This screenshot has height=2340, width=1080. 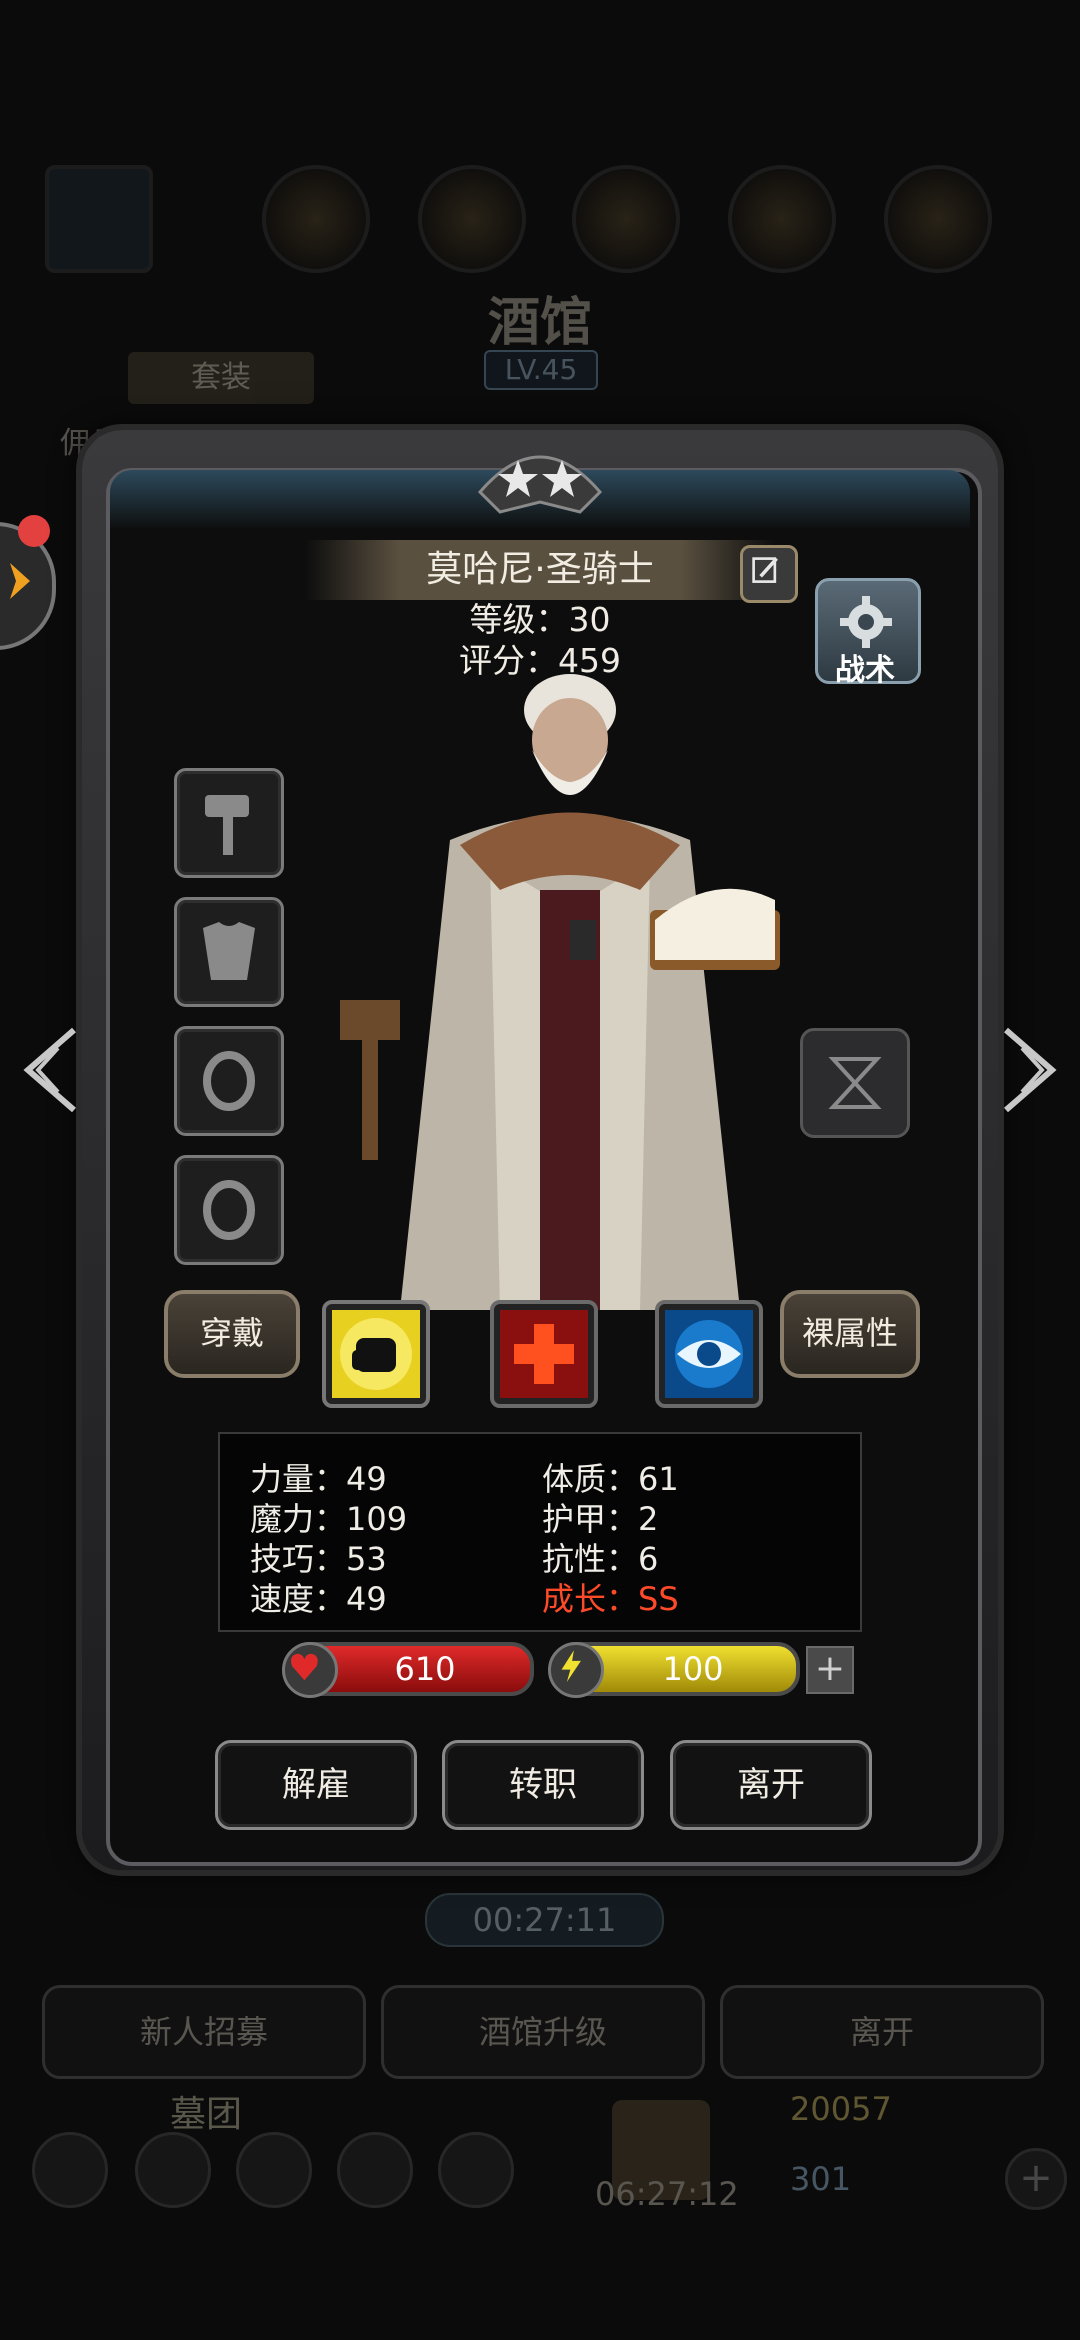 What do you see at coordinates (765, 570) in the screenshot?
I see `pencil-icon` at bounding box center [765, 570].